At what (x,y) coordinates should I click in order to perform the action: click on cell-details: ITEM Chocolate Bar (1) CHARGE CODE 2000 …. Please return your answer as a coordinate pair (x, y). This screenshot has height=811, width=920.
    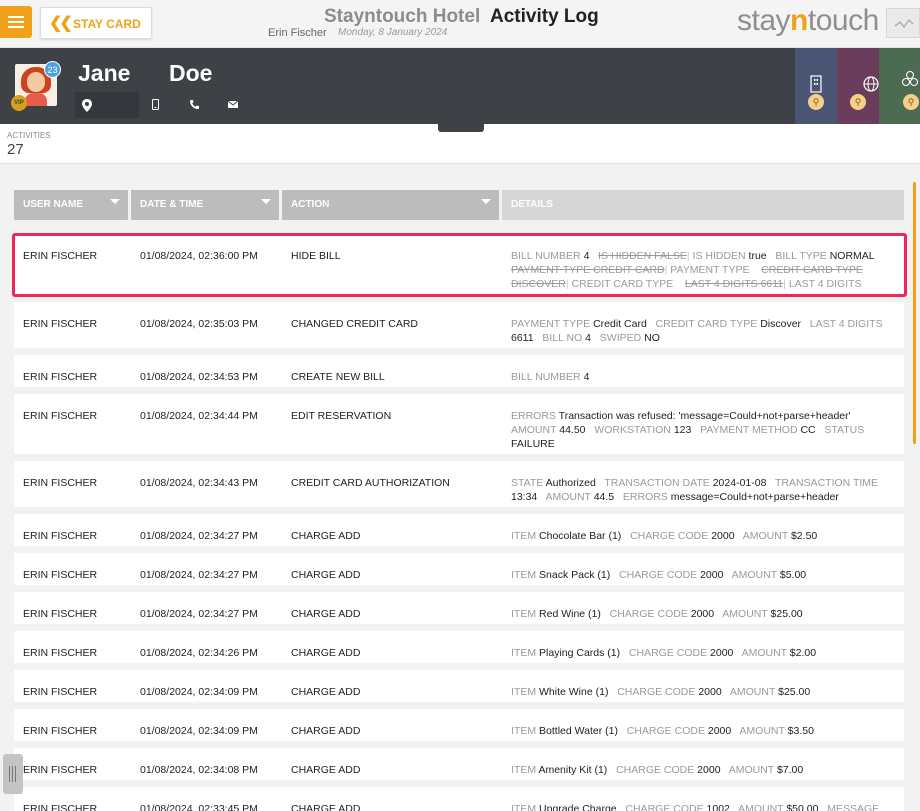
    Looking at the image, I should click on (705, 536).